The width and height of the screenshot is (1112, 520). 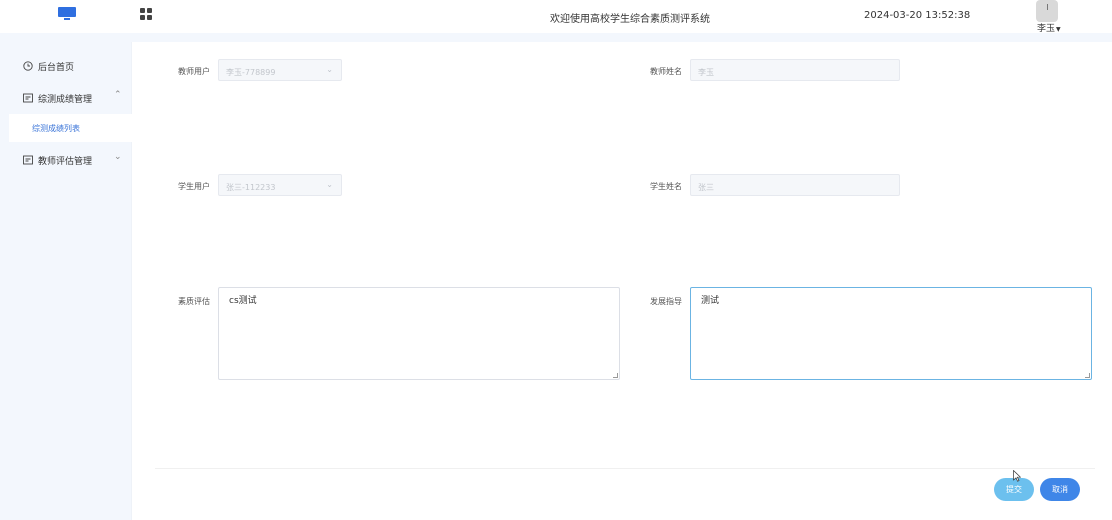 What do you see at coordinates (243, 301) in the screenshot?
I see `quality-eval-value: cs测试` at bounding box center [243, 301].